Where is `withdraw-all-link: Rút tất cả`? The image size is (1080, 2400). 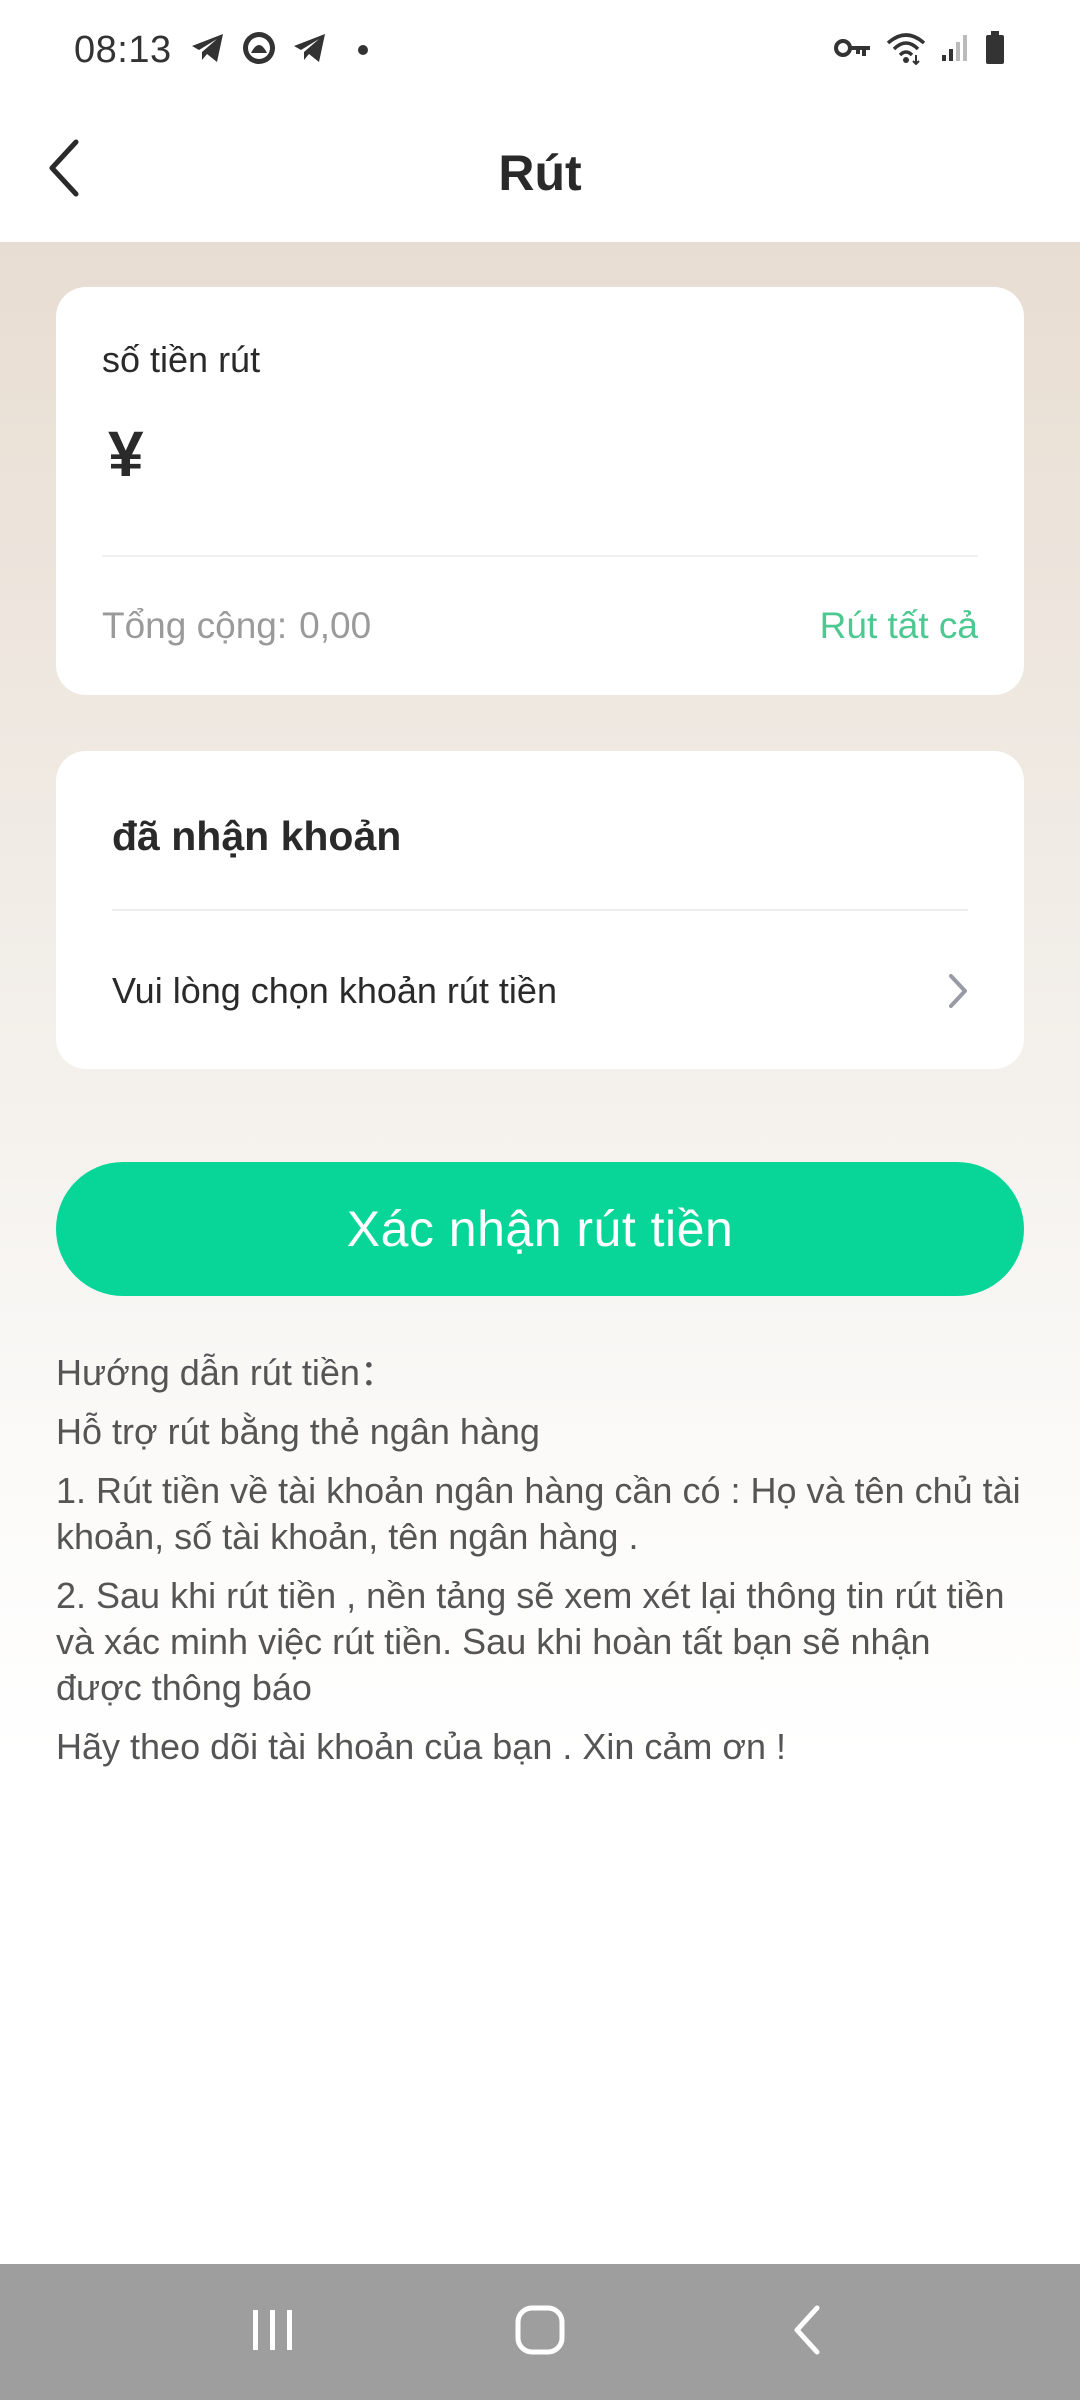 withdraw-all-link: Rút tất cả is located at coordinates (899, 626).